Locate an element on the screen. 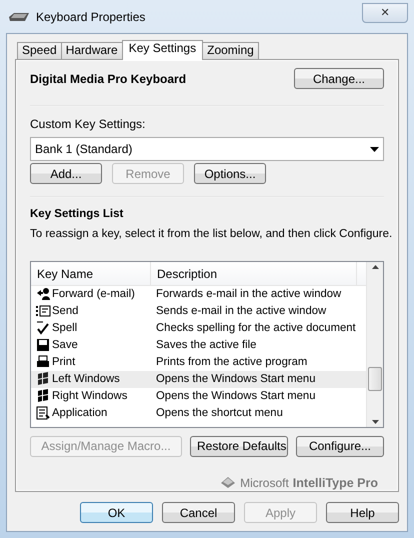 The height and width of the screenshot is (538, 414). dialog-button: Cancel is located at coordinates (198, 512).